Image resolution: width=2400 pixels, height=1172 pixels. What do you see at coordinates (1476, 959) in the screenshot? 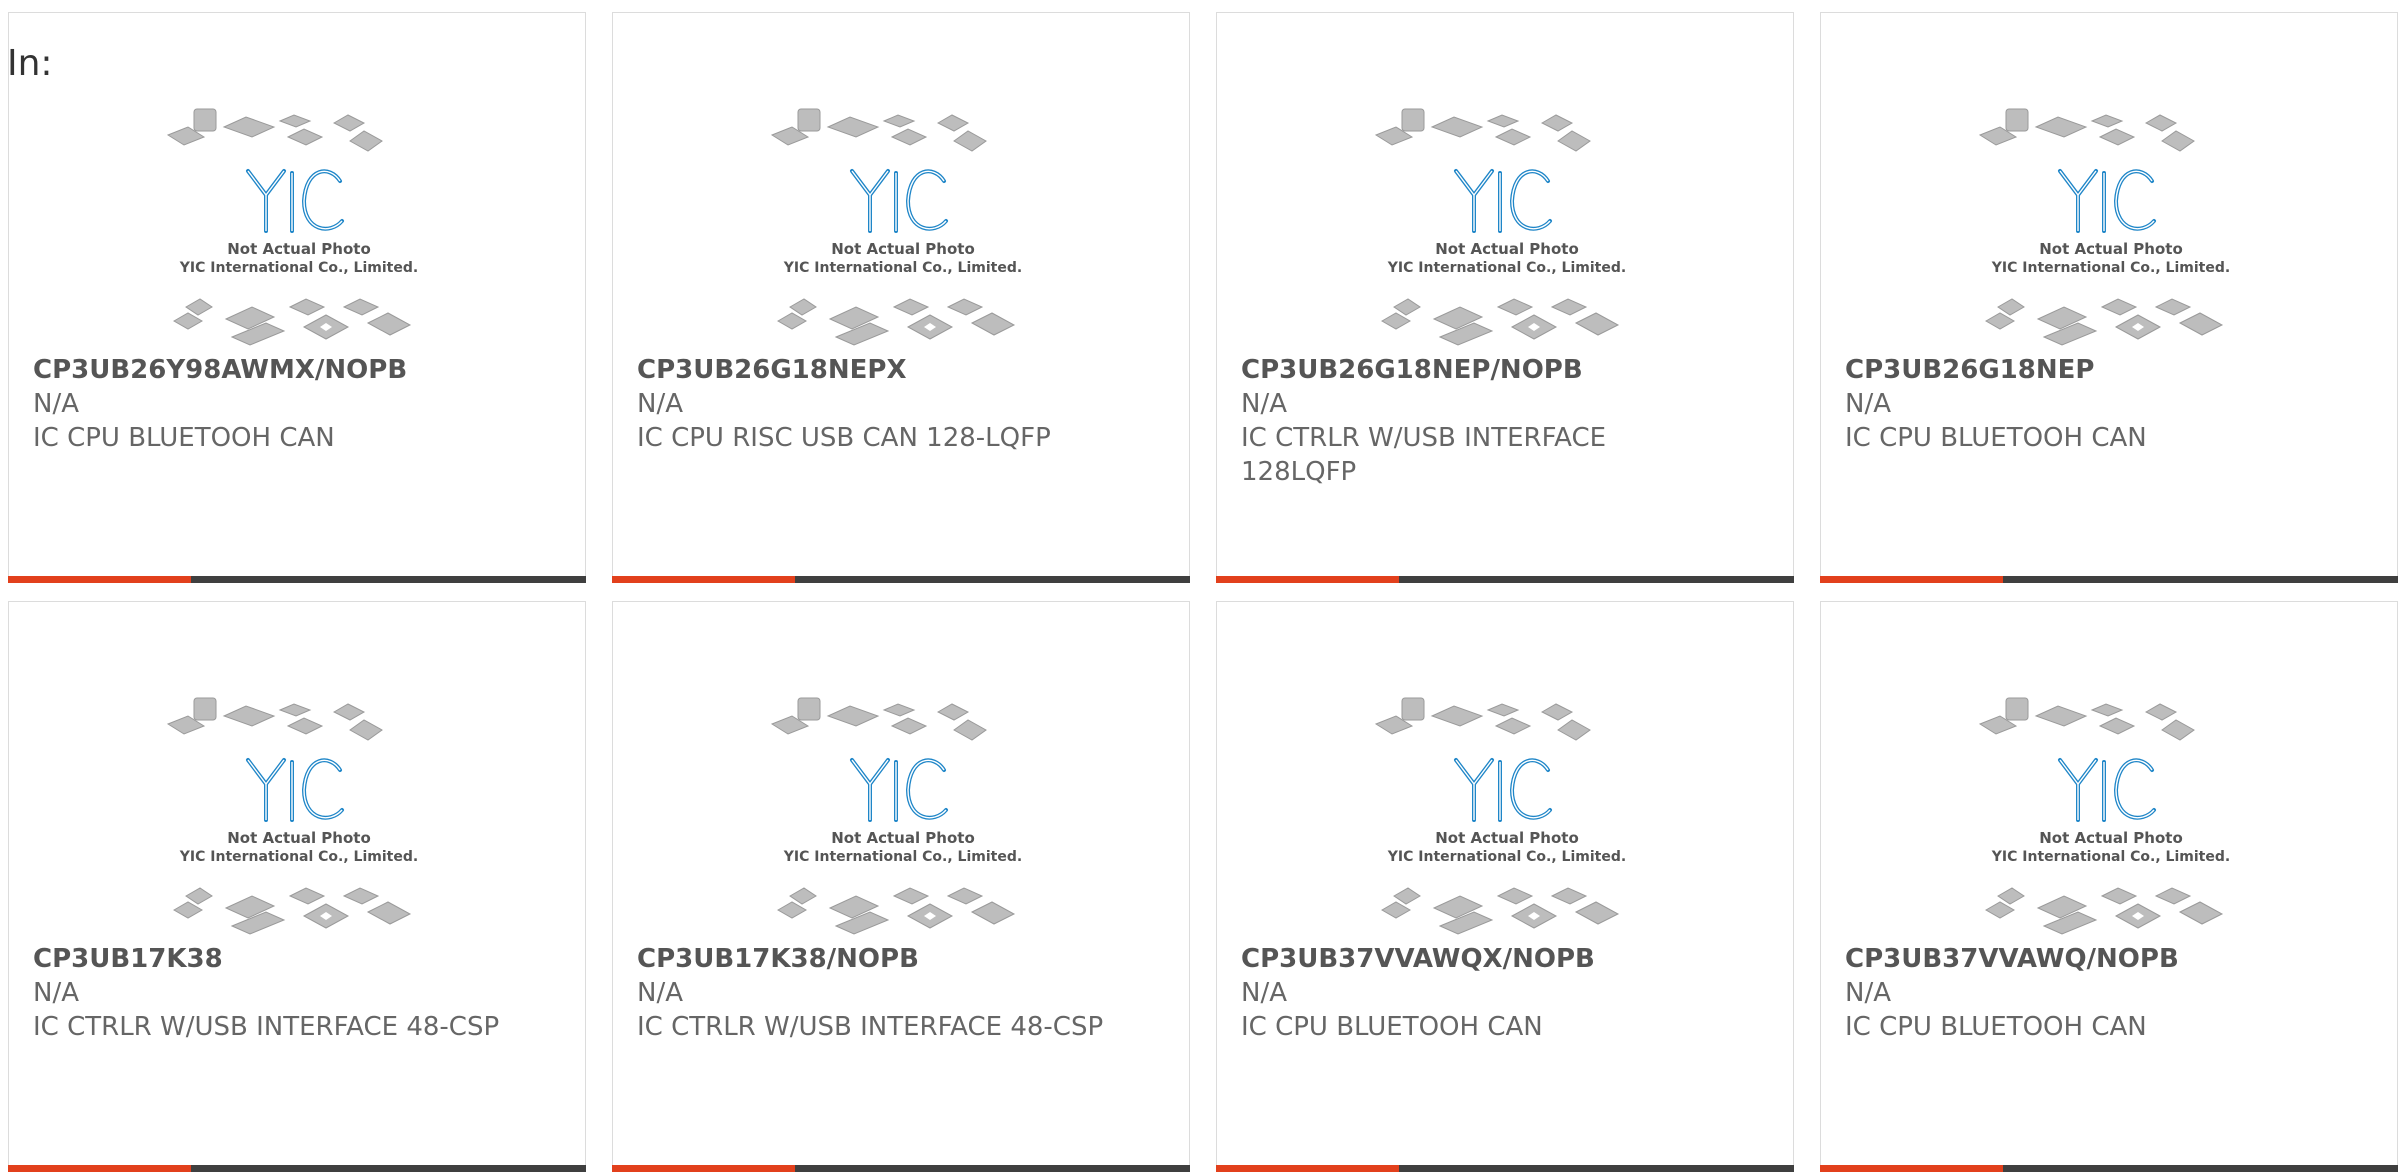
I see `part-number-link: CP3UB37VVAWQX/NOPB` at bounding box center [1476, 959].